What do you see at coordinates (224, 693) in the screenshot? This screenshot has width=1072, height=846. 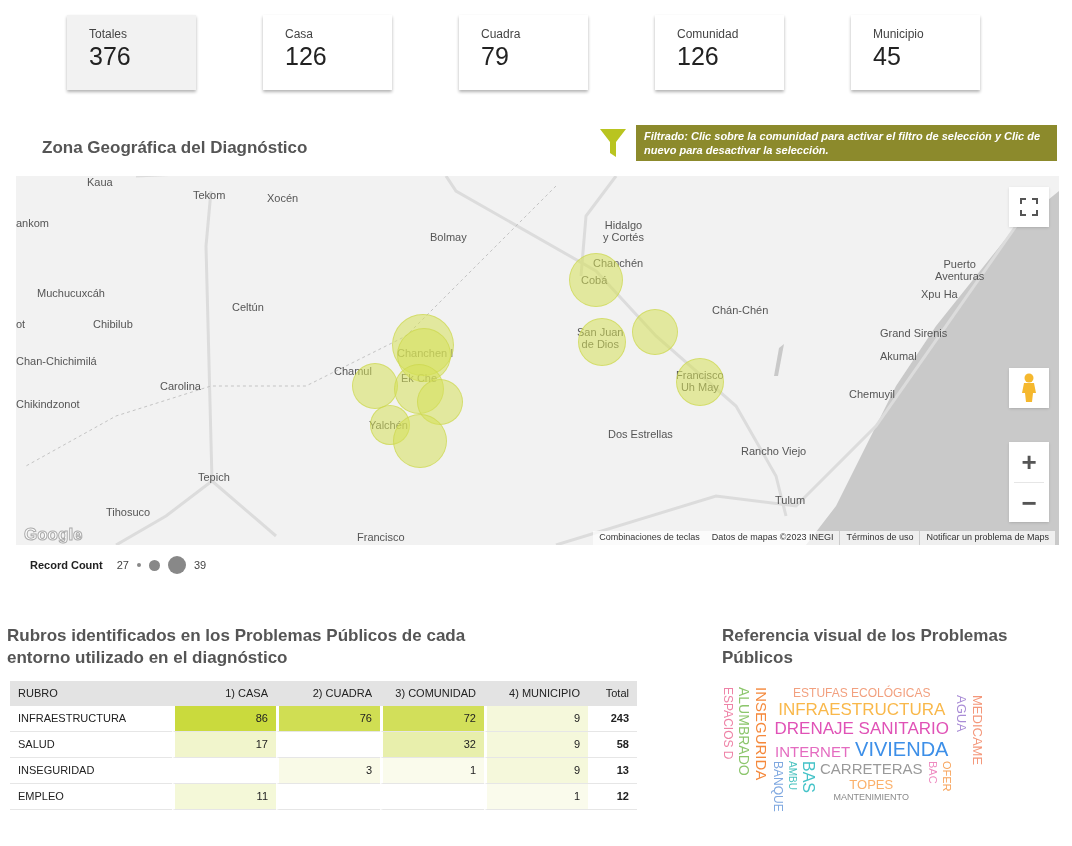 I see `column-header: 1) CASA` at bounding box center [224, 693].